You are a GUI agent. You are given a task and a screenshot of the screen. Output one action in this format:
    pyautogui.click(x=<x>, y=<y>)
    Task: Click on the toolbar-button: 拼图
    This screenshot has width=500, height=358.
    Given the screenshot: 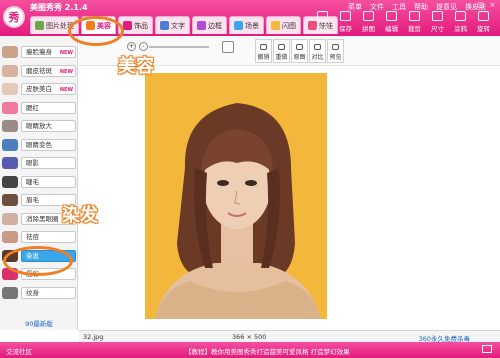 What is the action you would take?
    pyautogui.click(x=368, y=22)
    